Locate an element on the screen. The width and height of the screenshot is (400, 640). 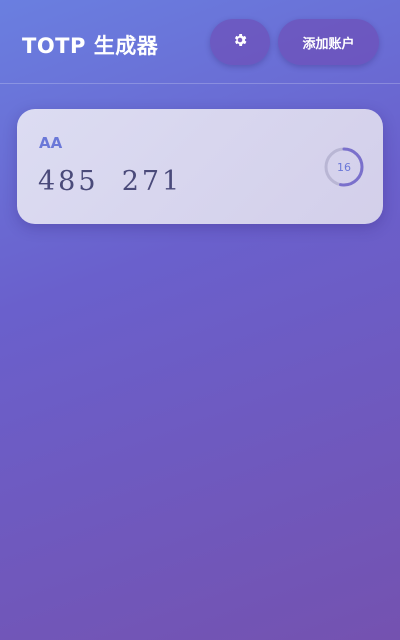
countdown-seconds: 16 is located at coordinates (344, 167).